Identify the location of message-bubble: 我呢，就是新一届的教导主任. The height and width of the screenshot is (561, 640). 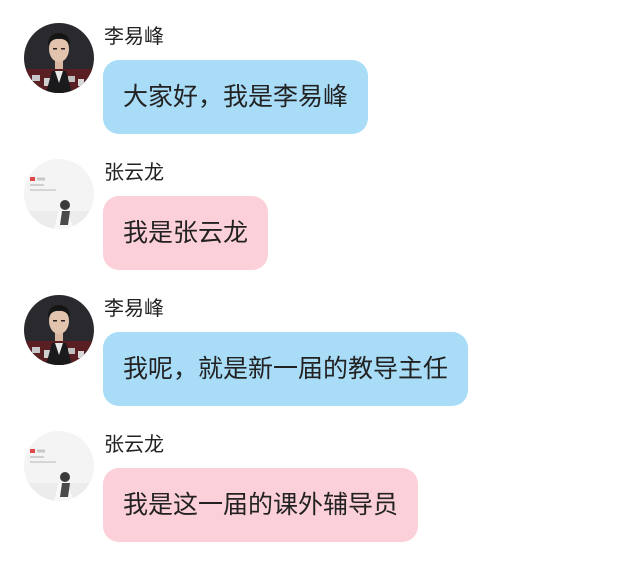
(286, 369).